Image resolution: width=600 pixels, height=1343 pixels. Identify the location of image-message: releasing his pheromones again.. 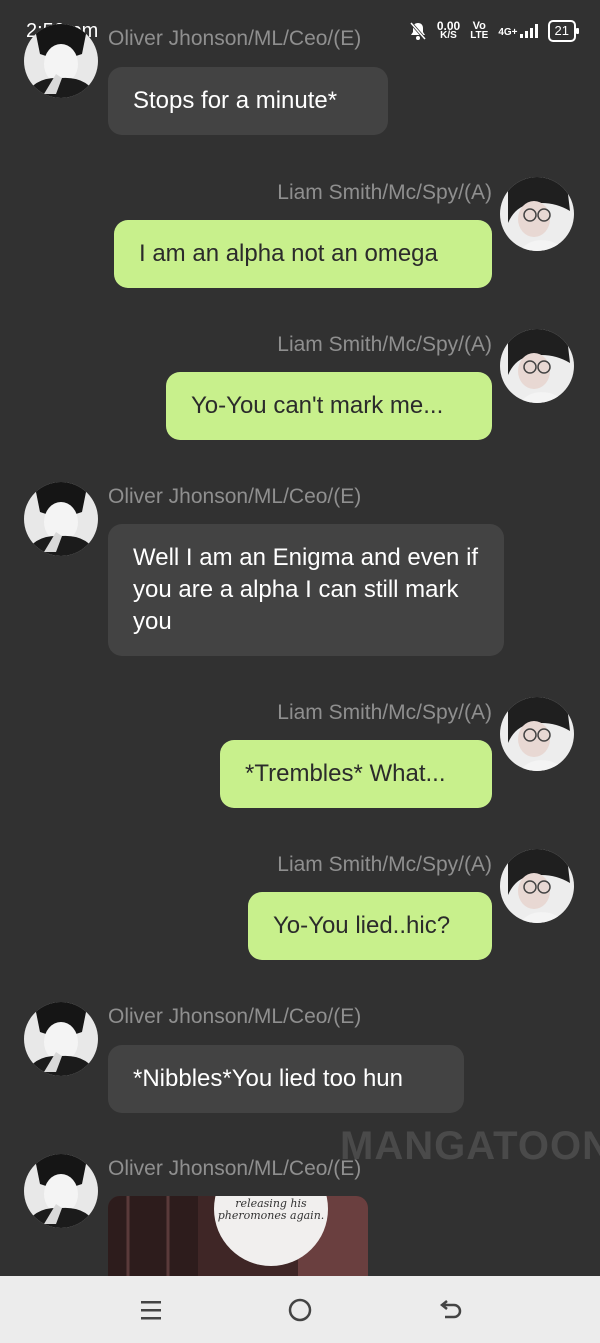
(238, 1237).